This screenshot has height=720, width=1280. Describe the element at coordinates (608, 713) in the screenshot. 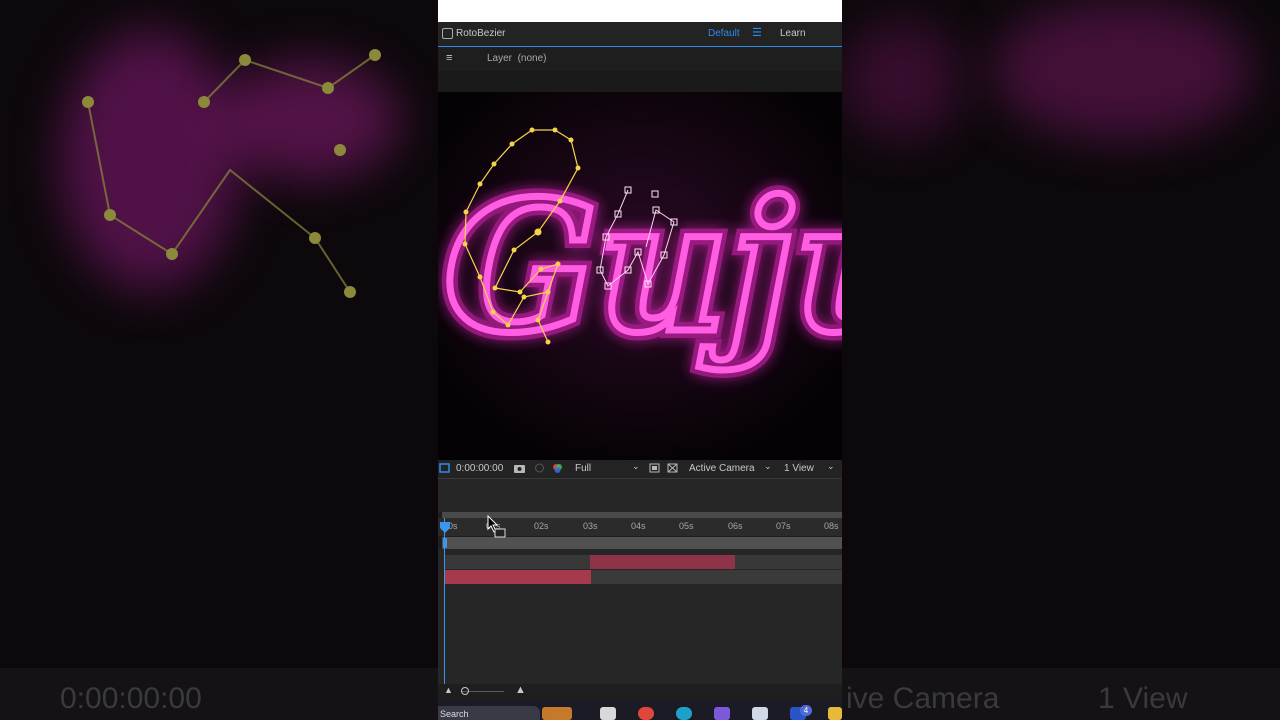

I see `task-view-icon` at that location.